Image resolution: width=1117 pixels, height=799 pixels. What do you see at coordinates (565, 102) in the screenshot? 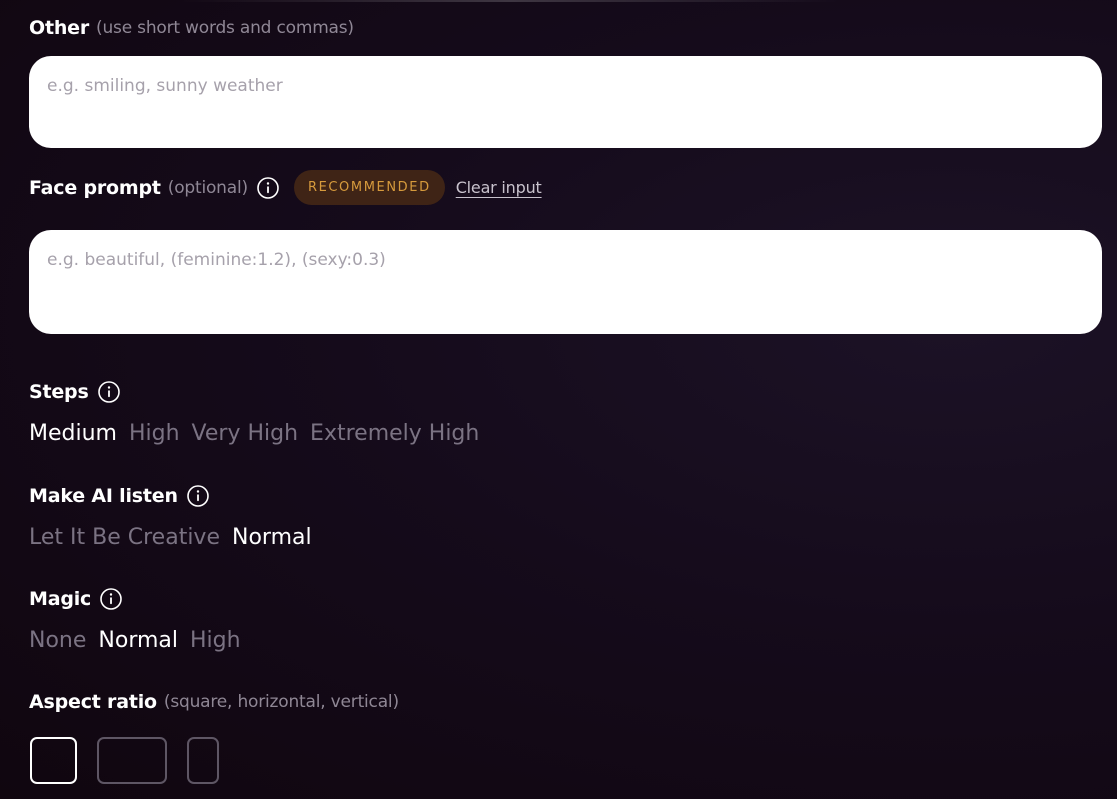
I see `other-input` at bounding box center [565, 102].